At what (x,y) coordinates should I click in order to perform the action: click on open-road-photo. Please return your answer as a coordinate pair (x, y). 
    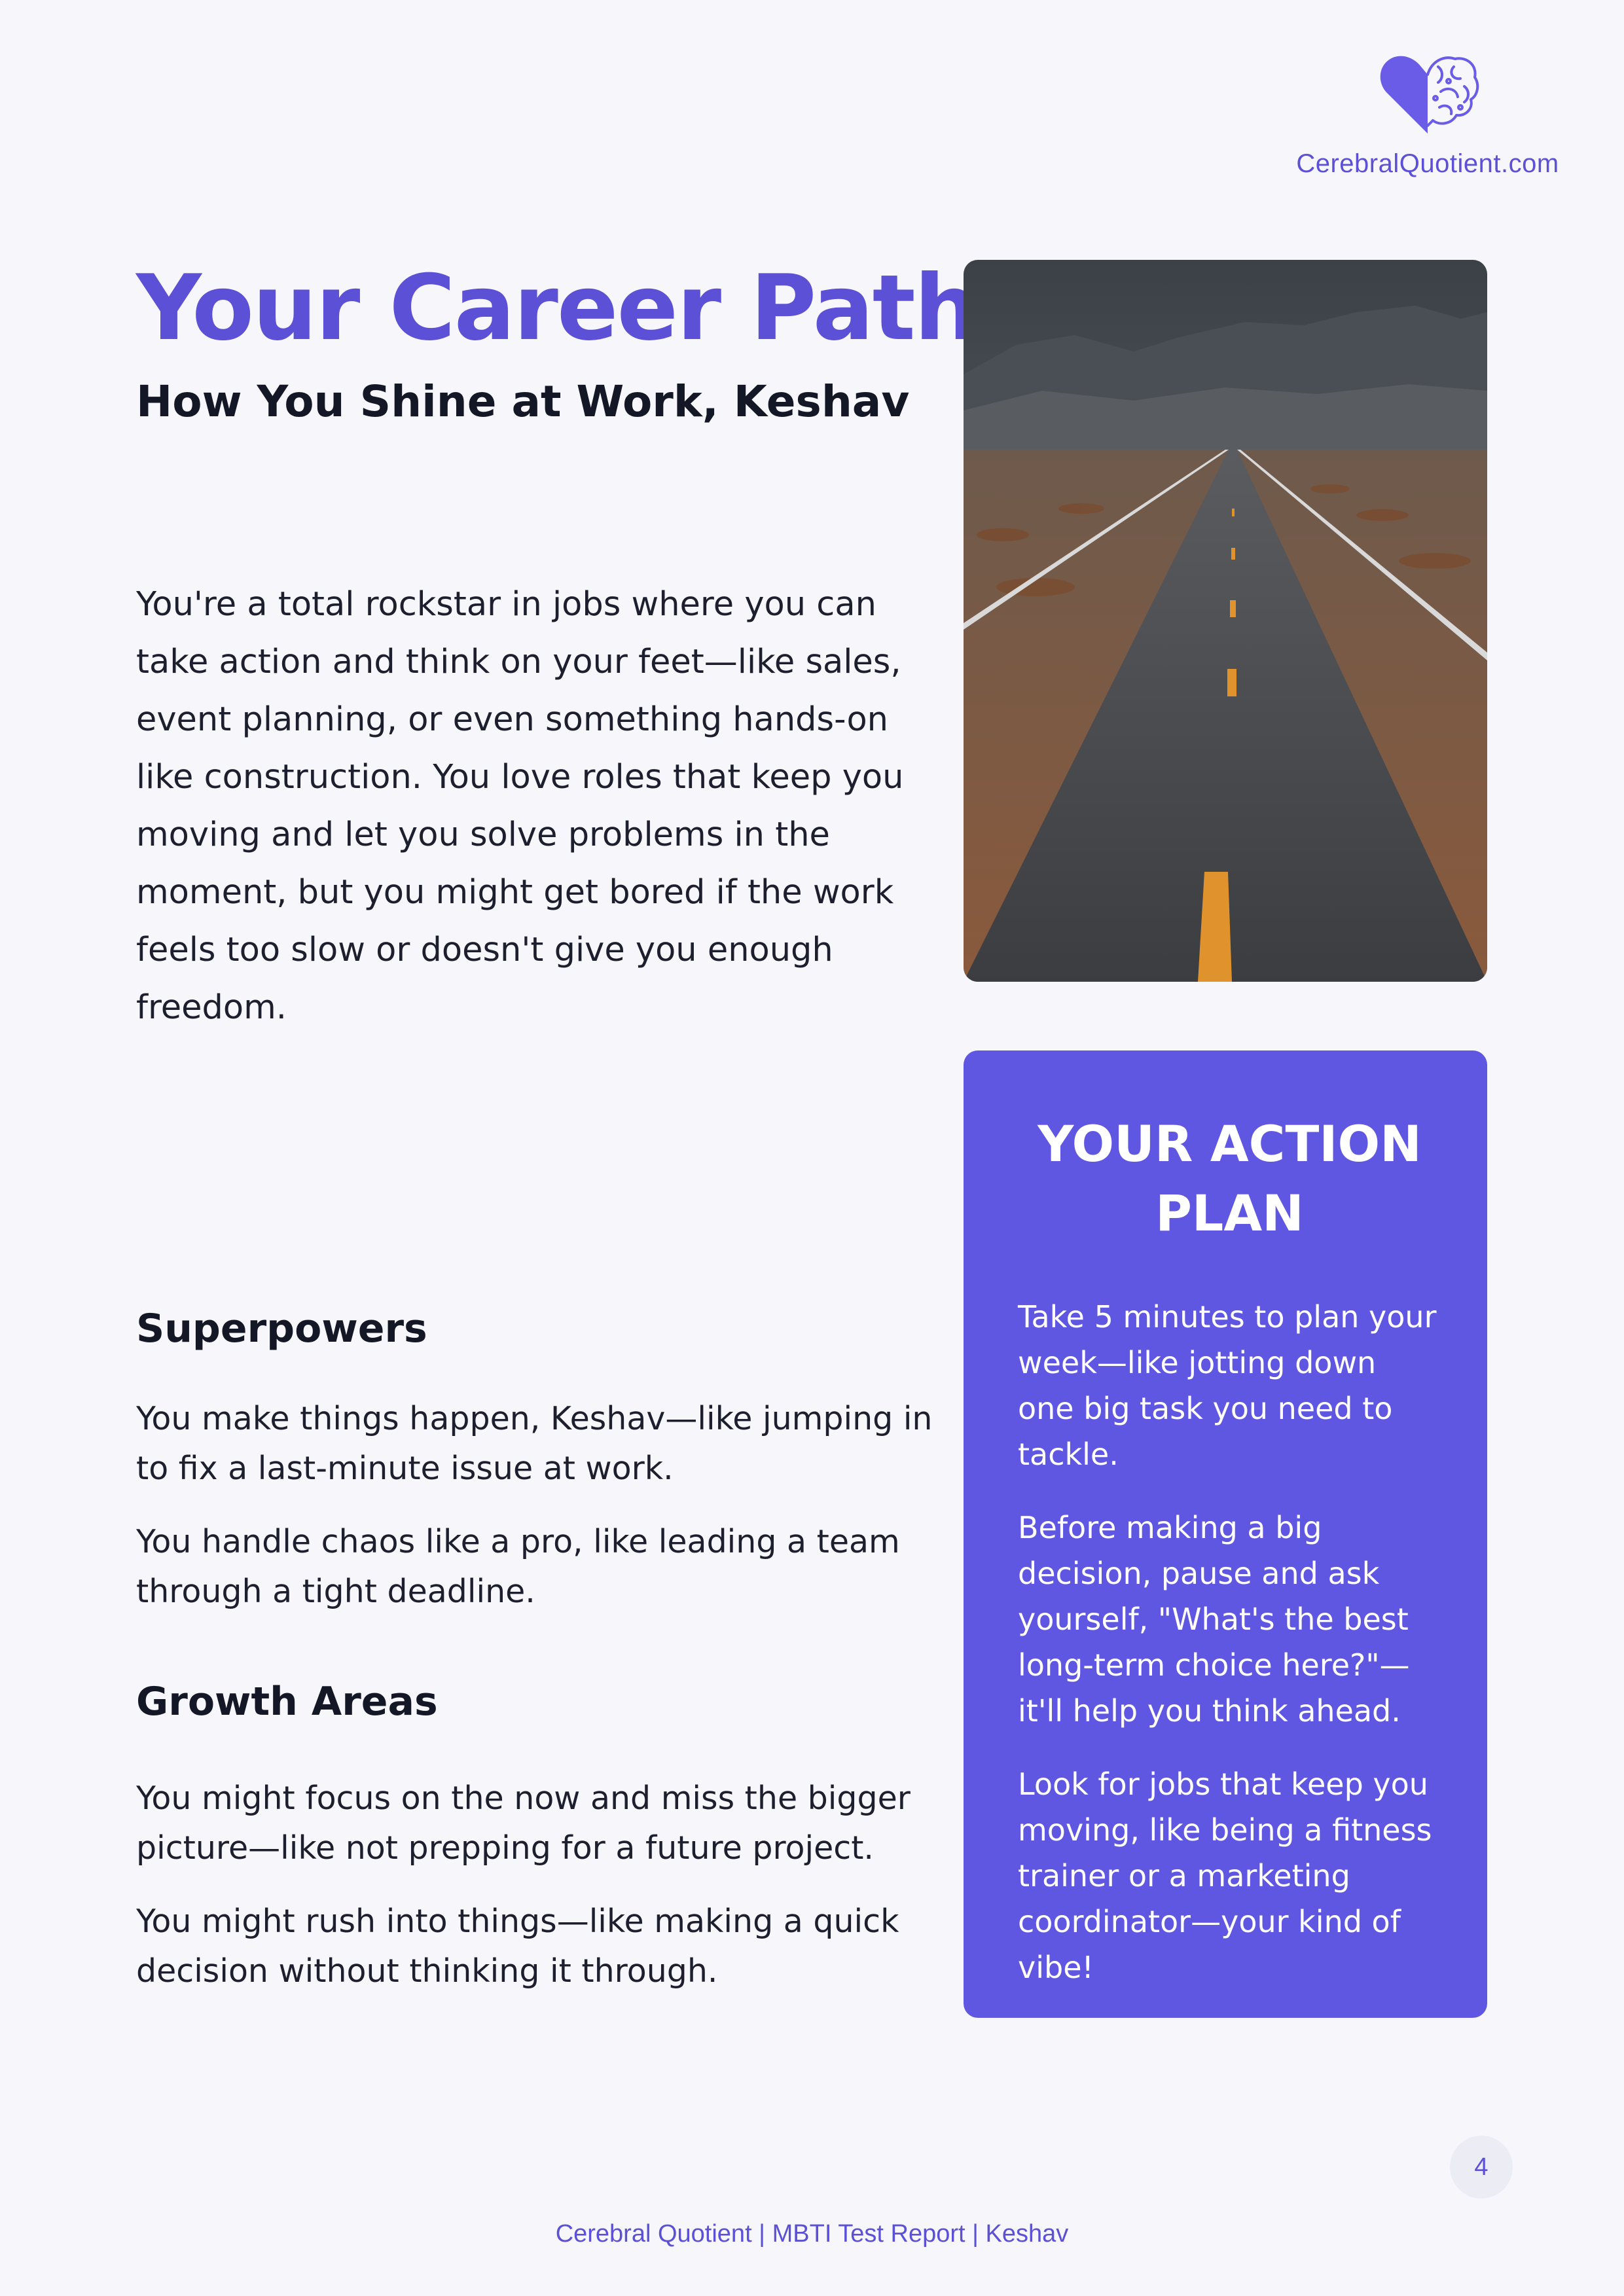
    Looking at the image, I should click on (1225, 621).